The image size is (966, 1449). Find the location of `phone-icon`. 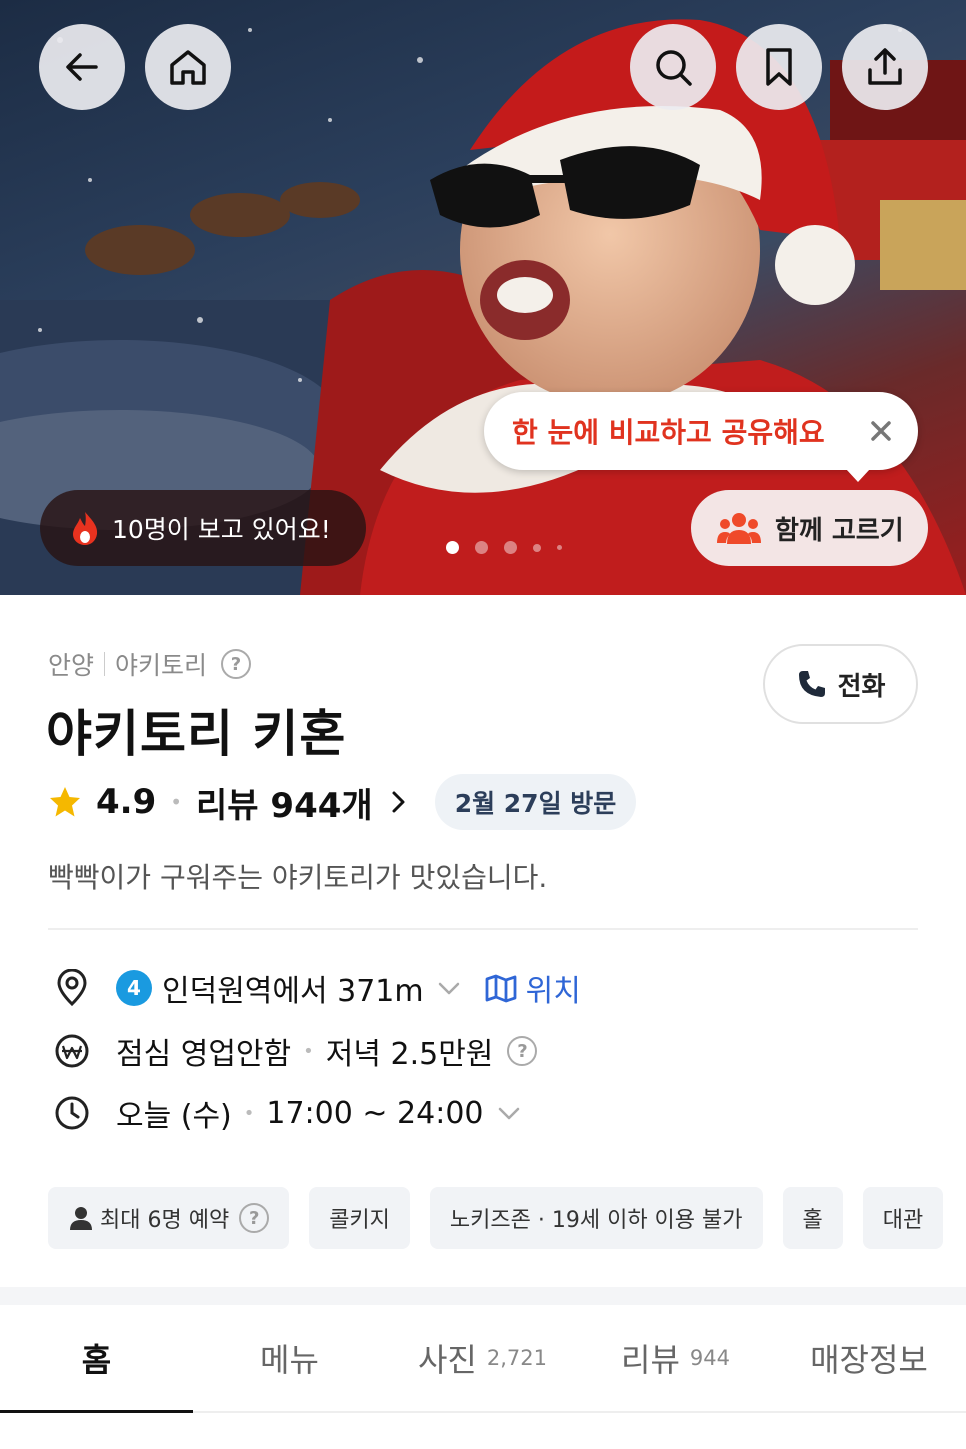

phone-icon is located at coordinates (811, 684).